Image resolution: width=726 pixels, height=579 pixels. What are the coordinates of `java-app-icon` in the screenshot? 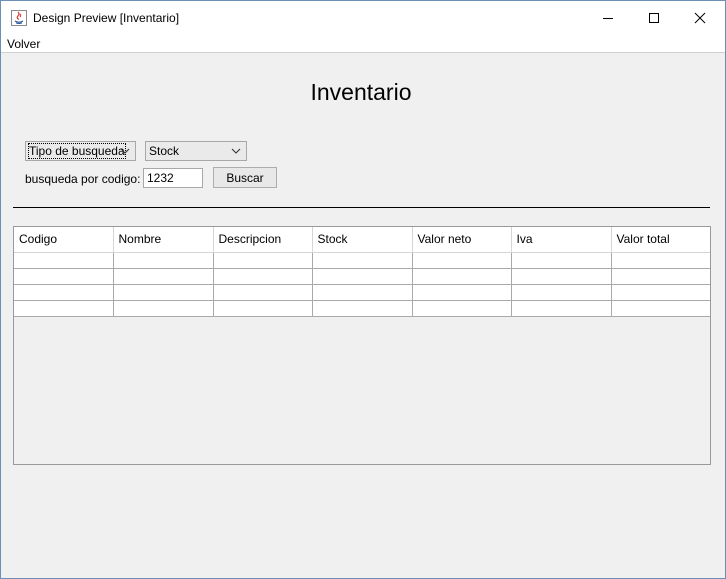 It's located at (19, 18).